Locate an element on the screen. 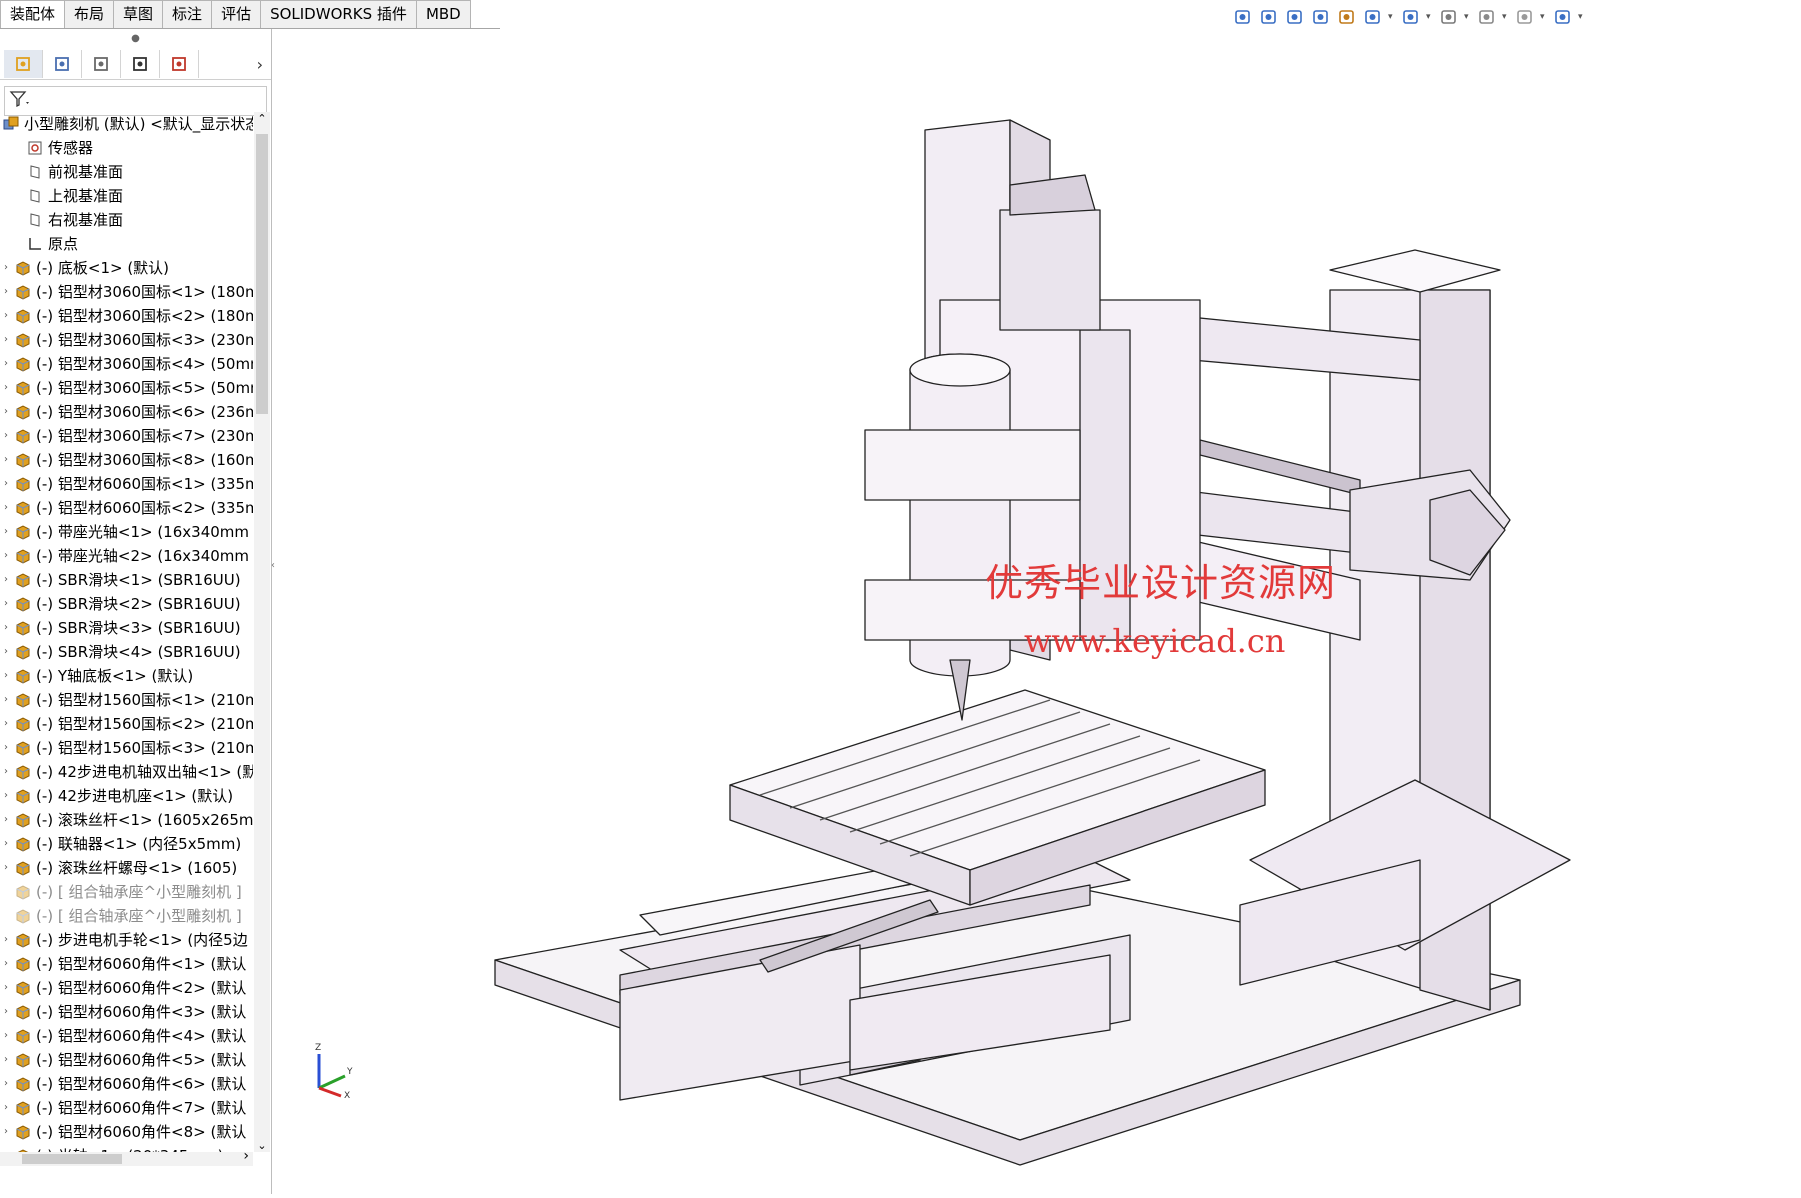  tree-item: › (-) 铝型材3060国标<4> (50mm is located at coordinates (126, 364).